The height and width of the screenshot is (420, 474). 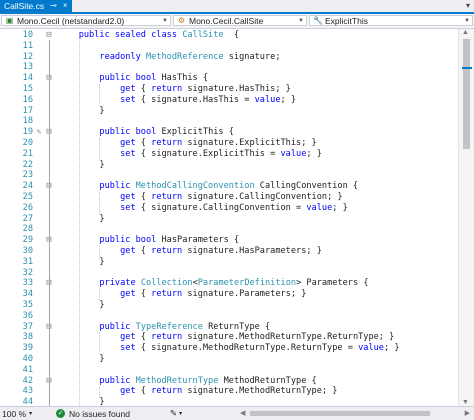 I want to click on quick-action-icon: ✎, so click(x=39, y=132).